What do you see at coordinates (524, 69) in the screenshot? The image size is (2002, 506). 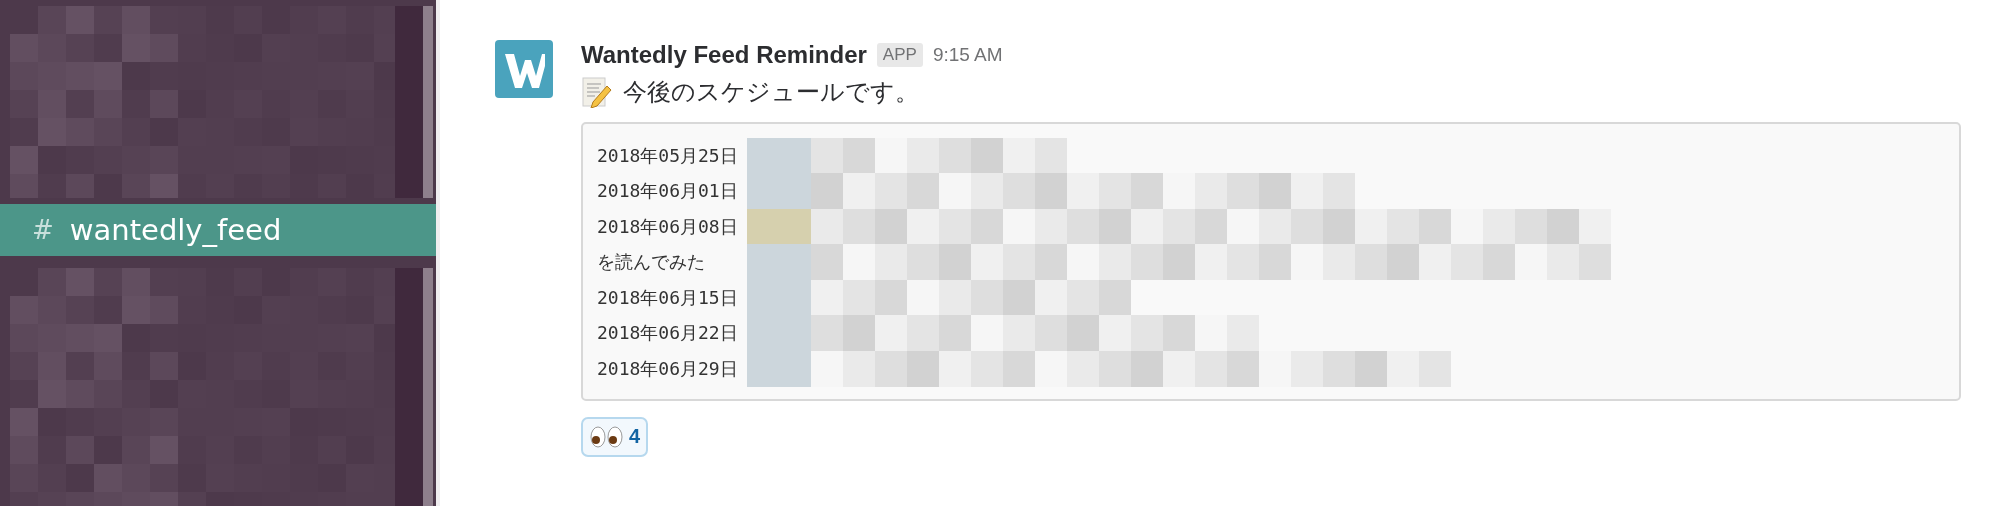 I see `app-avatar-icon` at bounding box center [524, 69].